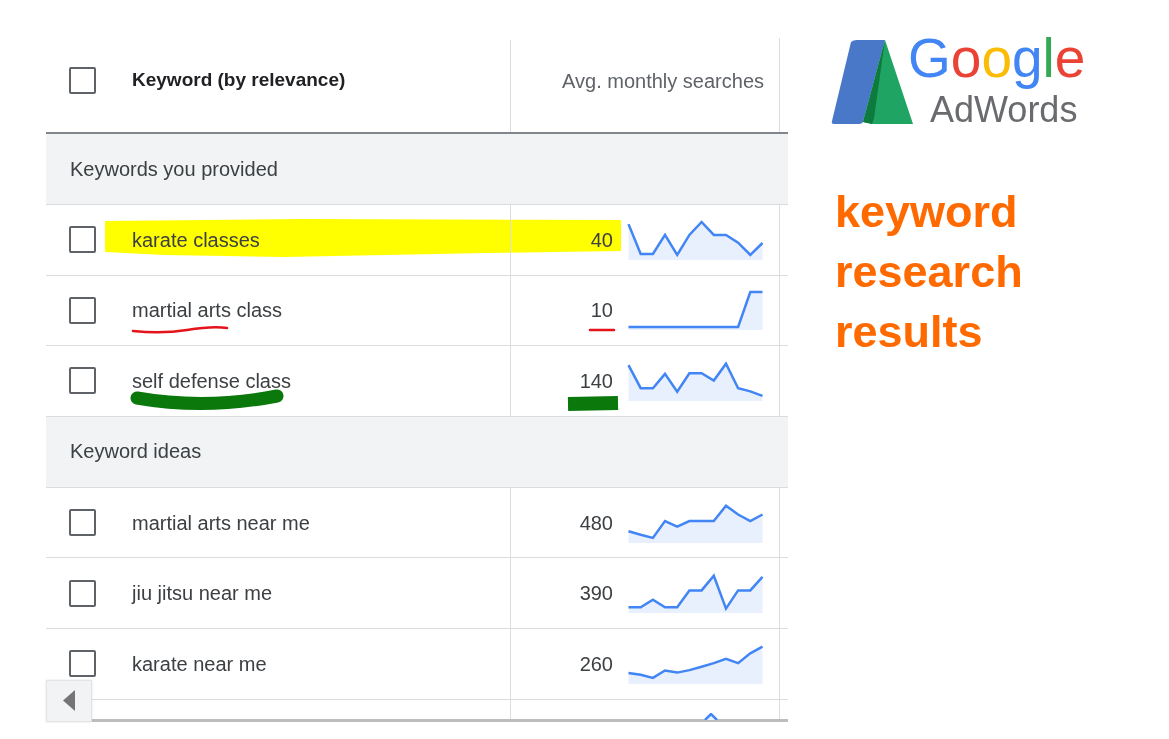 Image resolution: width=1169 pixels, height=739 pixels. I want to click on logo-product-name: AdWords, so click(1004, 110).